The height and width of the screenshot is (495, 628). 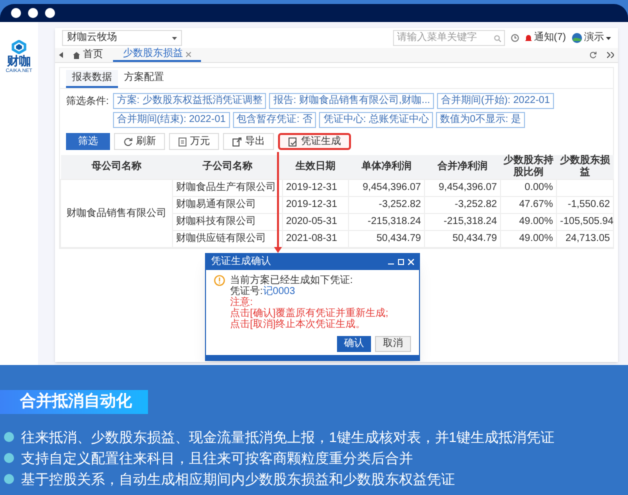 What do you see at coordinates (217, 458) in the screenshot?
I see `feature-text: 支持自定义配置往来科目，且往来可按客商颗粒度重分类后合并` at bounding box center [217, 458].